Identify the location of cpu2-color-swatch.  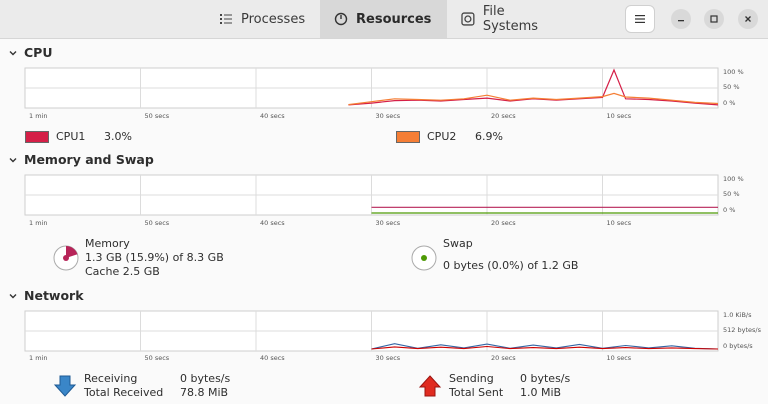
(408, 137).